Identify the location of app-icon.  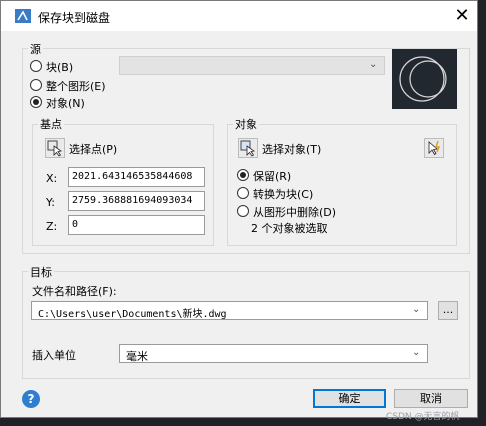
(23, 16).